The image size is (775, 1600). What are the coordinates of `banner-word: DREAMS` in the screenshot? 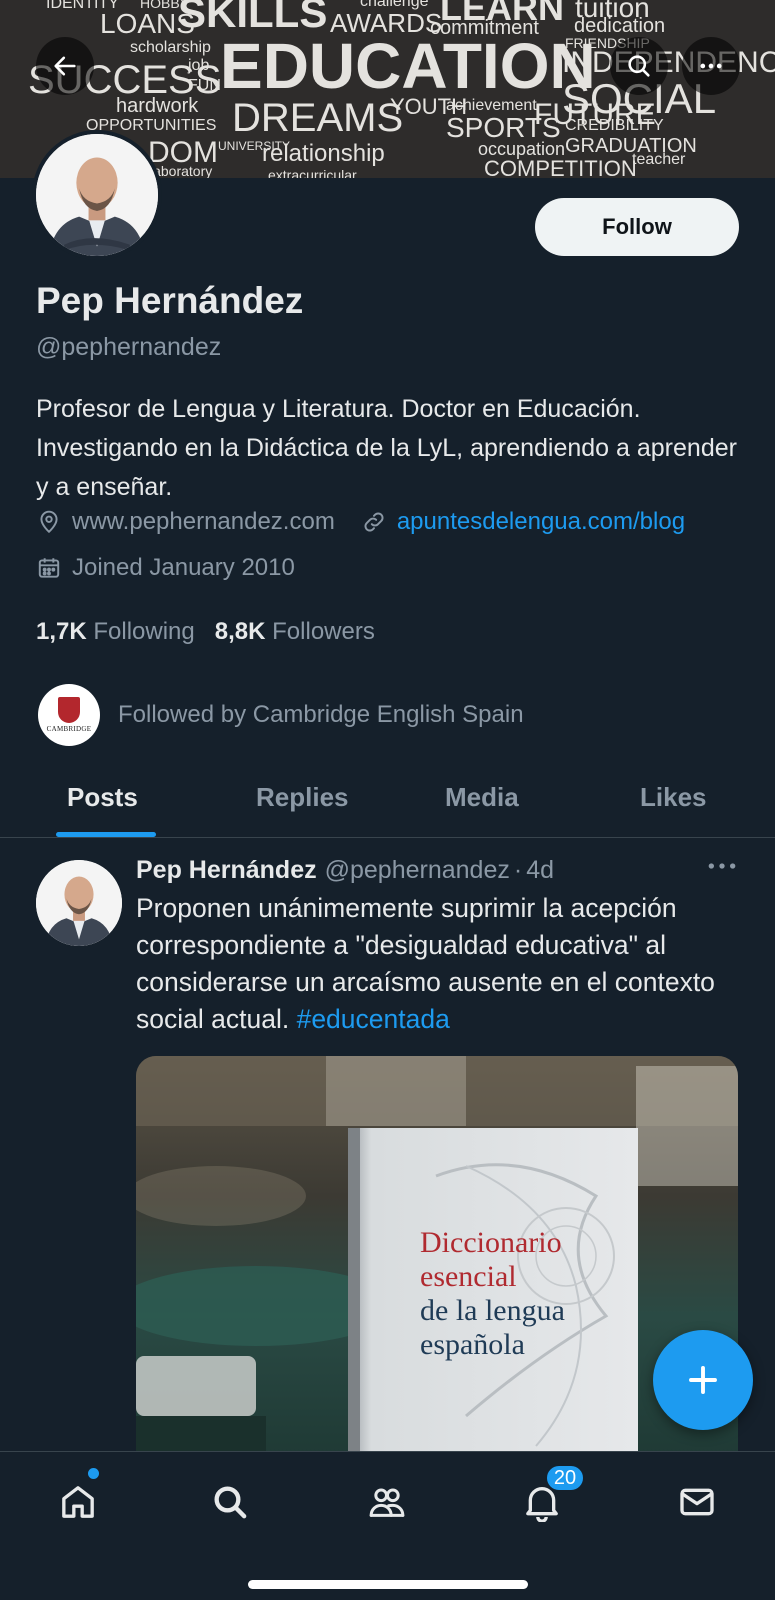 It's located at (318, 118).